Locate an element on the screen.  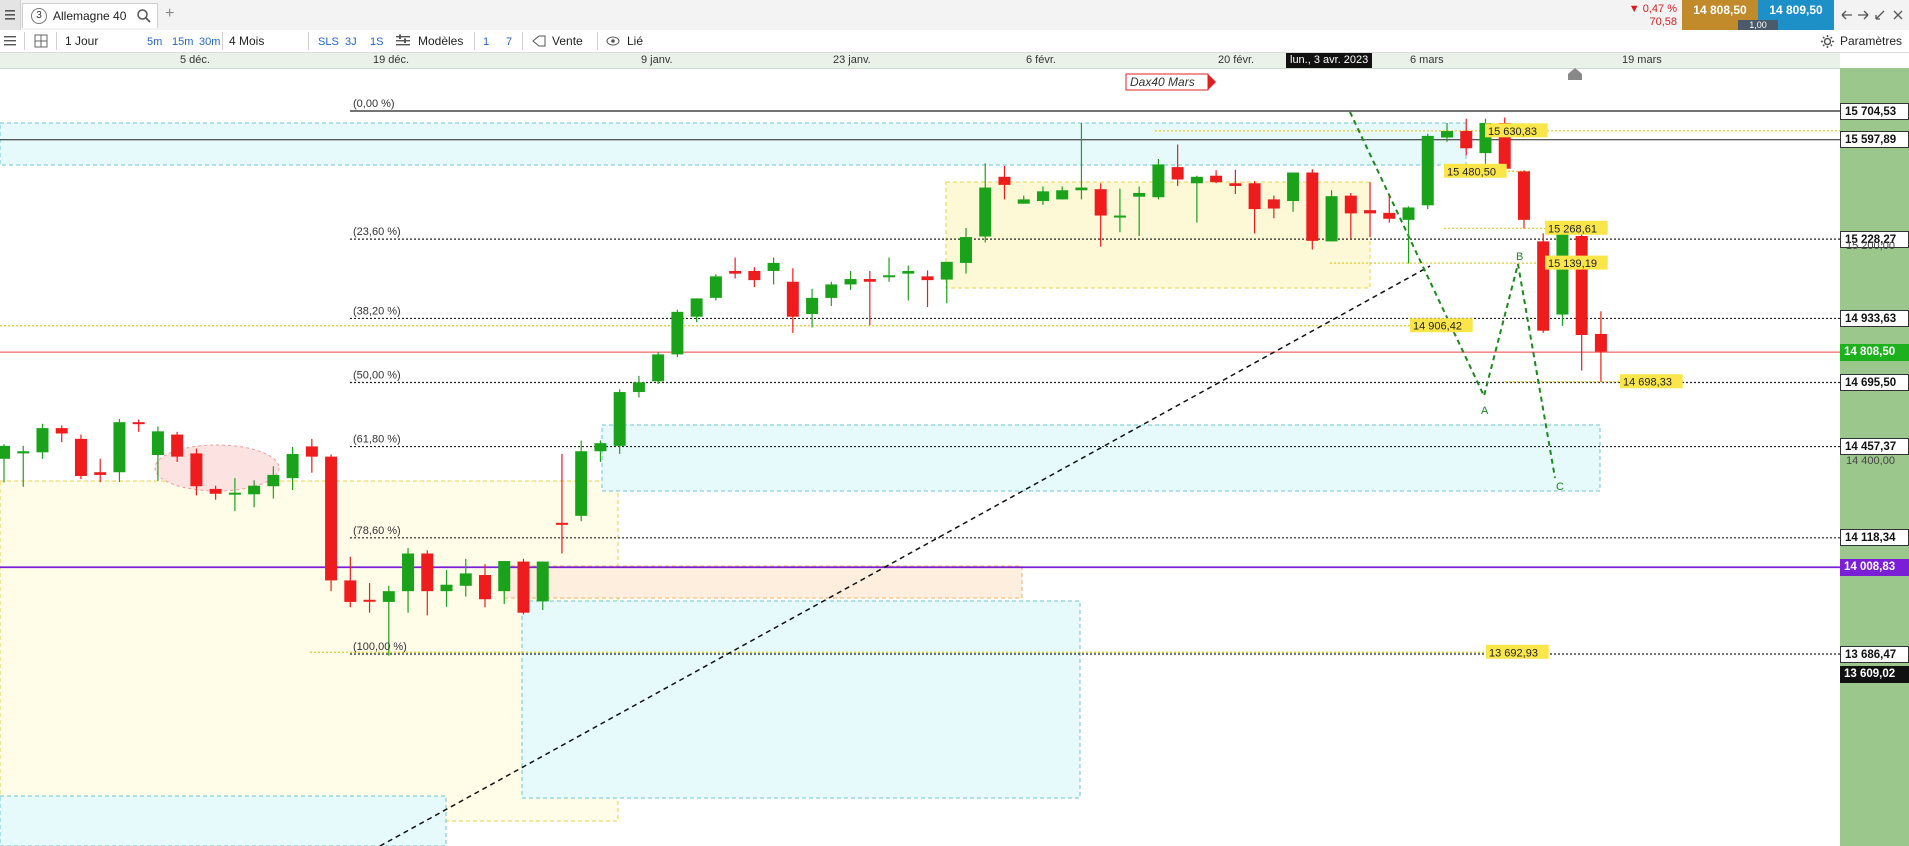
period-selector: 1 Jour is located at coordinates (81, 41).